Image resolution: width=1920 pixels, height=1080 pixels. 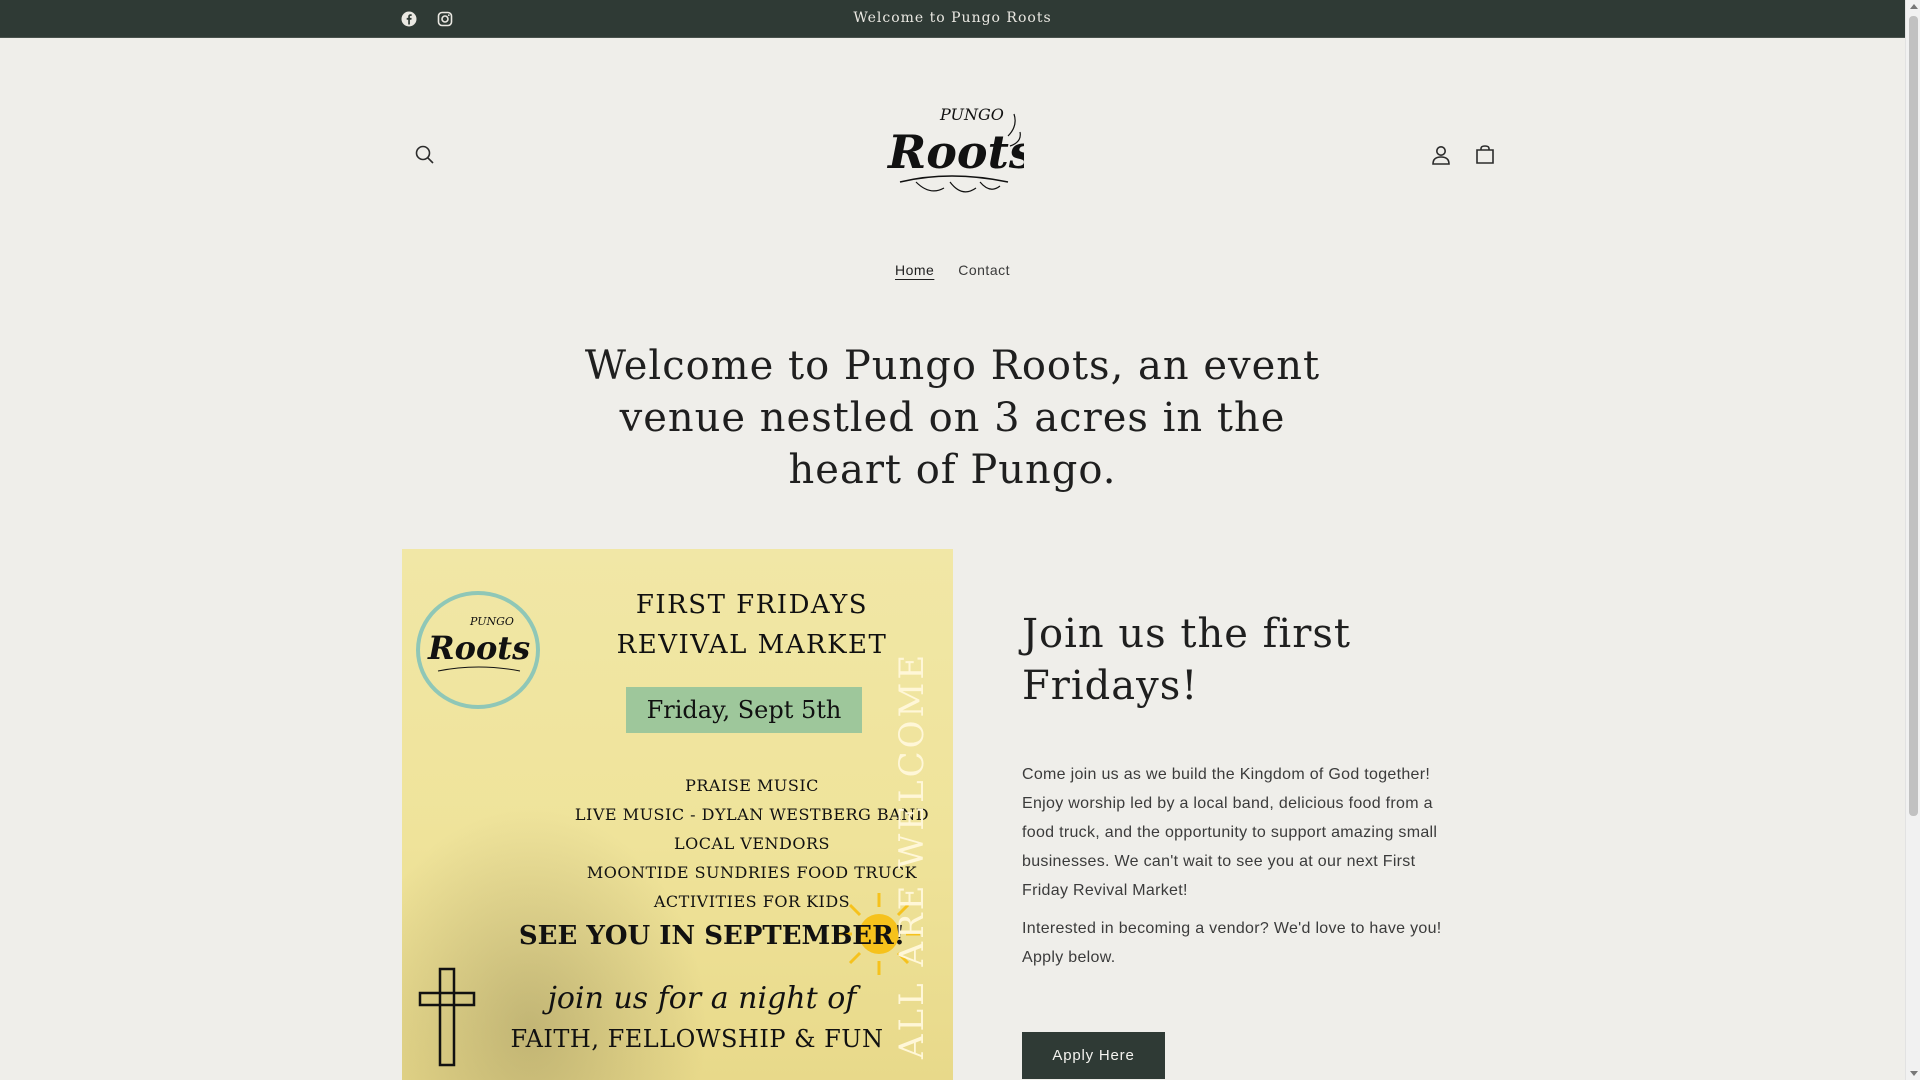 I want to click on poster-logo: PUNGO Roots, so click(x=478, y=650).